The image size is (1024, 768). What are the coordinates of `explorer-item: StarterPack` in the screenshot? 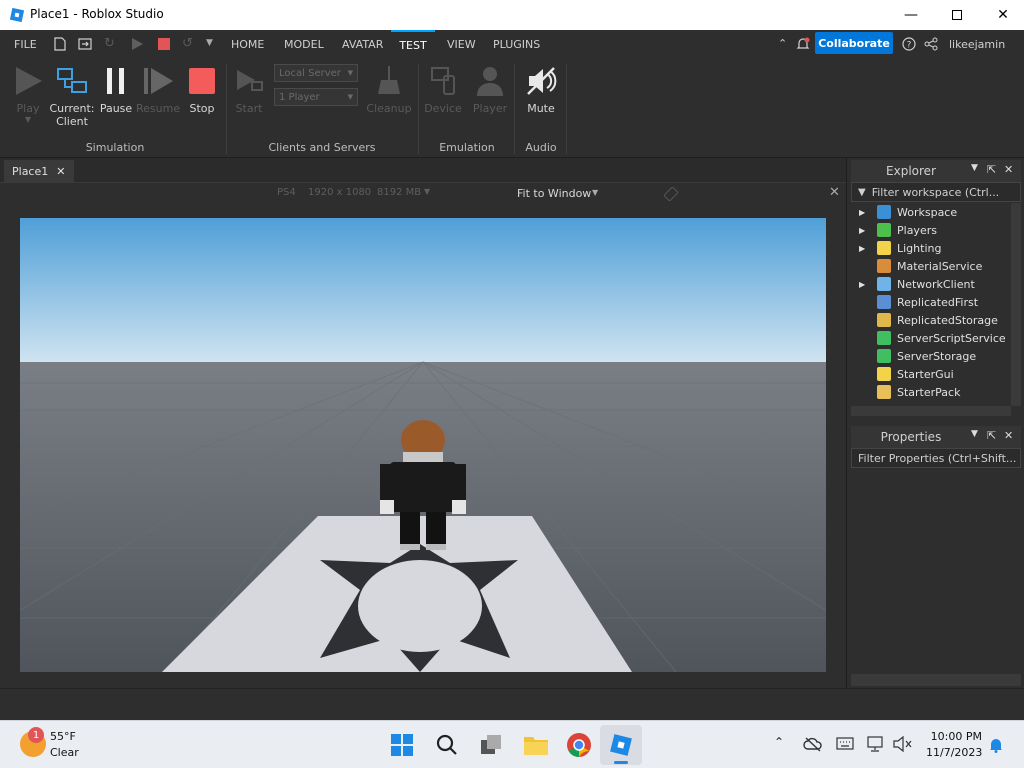 It's located at (931, 392).